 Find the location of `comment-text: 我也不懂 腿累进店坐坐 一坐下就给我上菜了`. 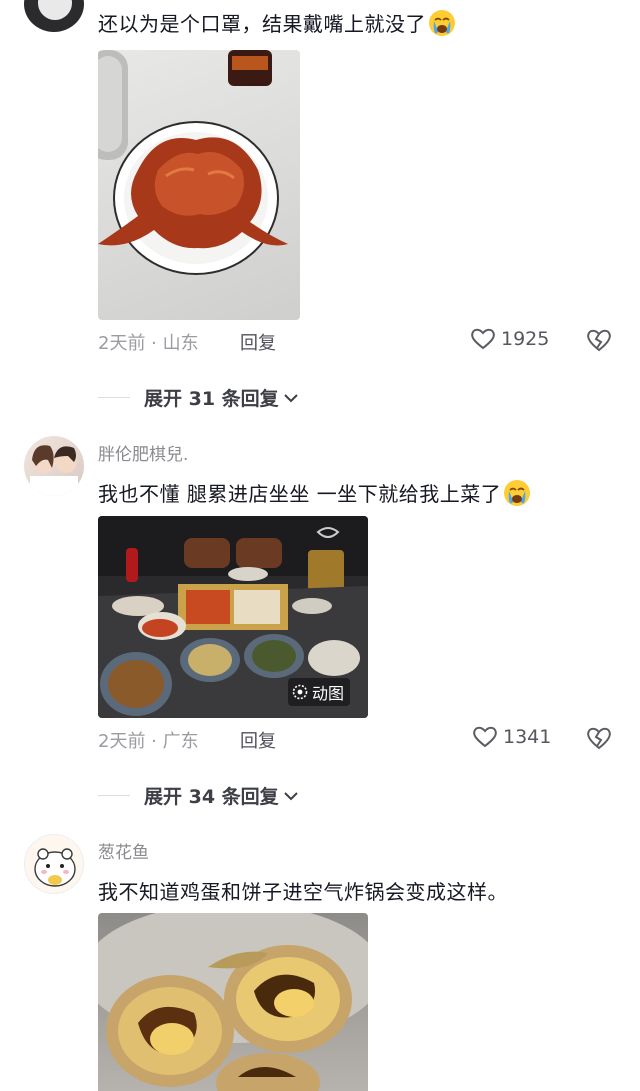

comment-text: 我也不懂 腿累进店坐坐 一坐下就给我上菜了 is located at coordinates (314, 492).